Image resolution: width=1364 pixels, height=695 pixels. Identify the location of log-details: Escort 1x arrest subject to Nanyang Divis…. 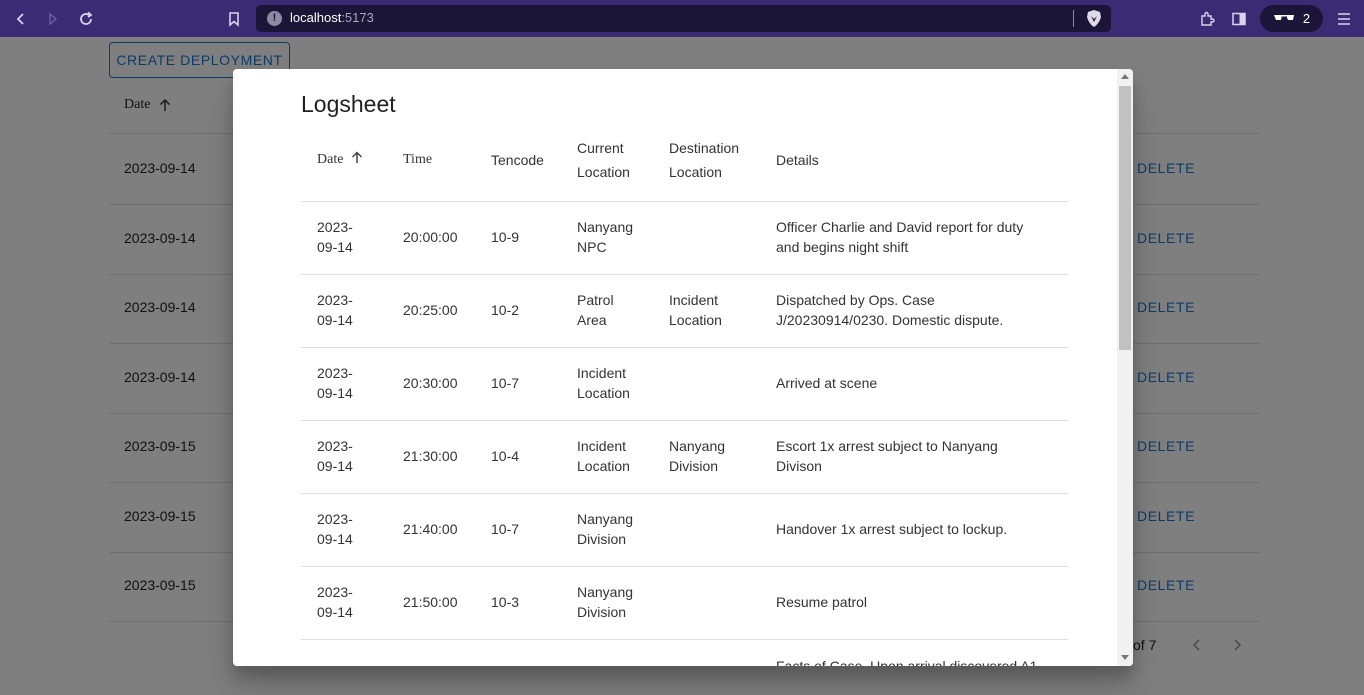
(916, 456).